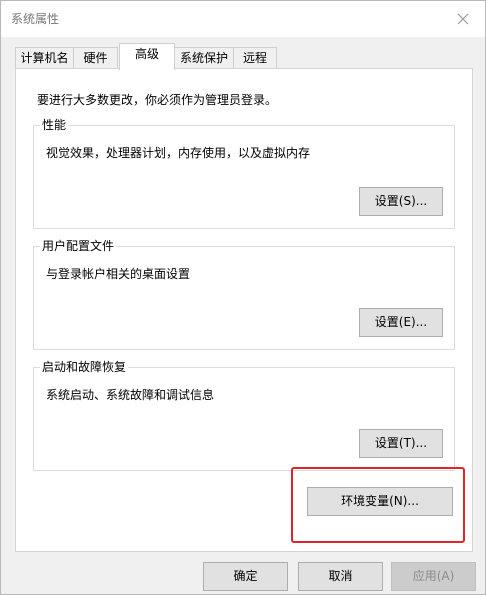  I want to click on user-profiles-description: 与登录帐户相关的桌面设置, so click(118, 274).